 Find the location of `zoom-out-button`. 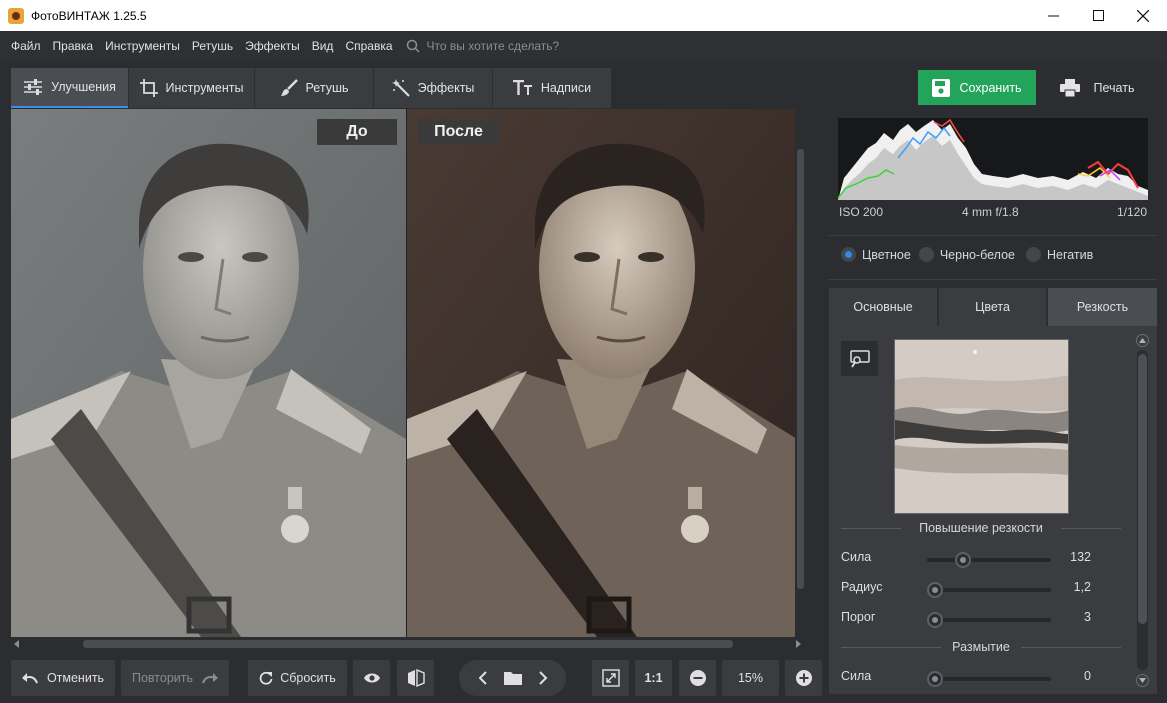

zoom-out-button is located at coordinates (697, 678).